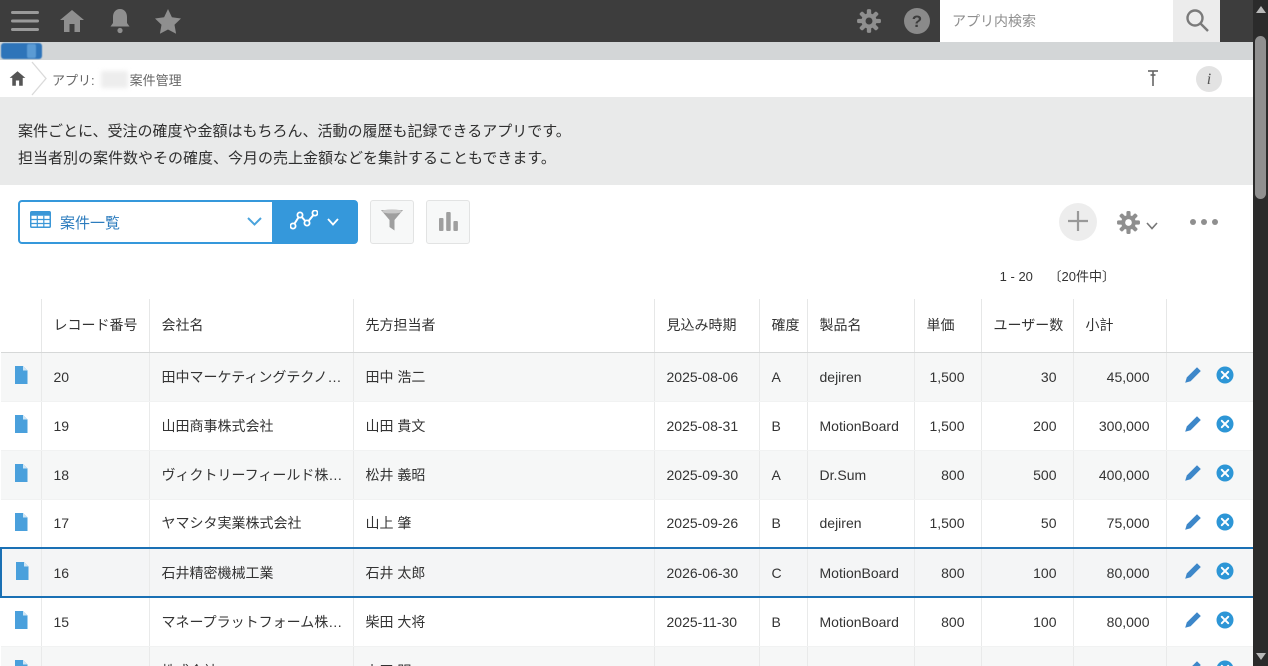  I want to click on scroll-up-icon, so click(1261, 9).